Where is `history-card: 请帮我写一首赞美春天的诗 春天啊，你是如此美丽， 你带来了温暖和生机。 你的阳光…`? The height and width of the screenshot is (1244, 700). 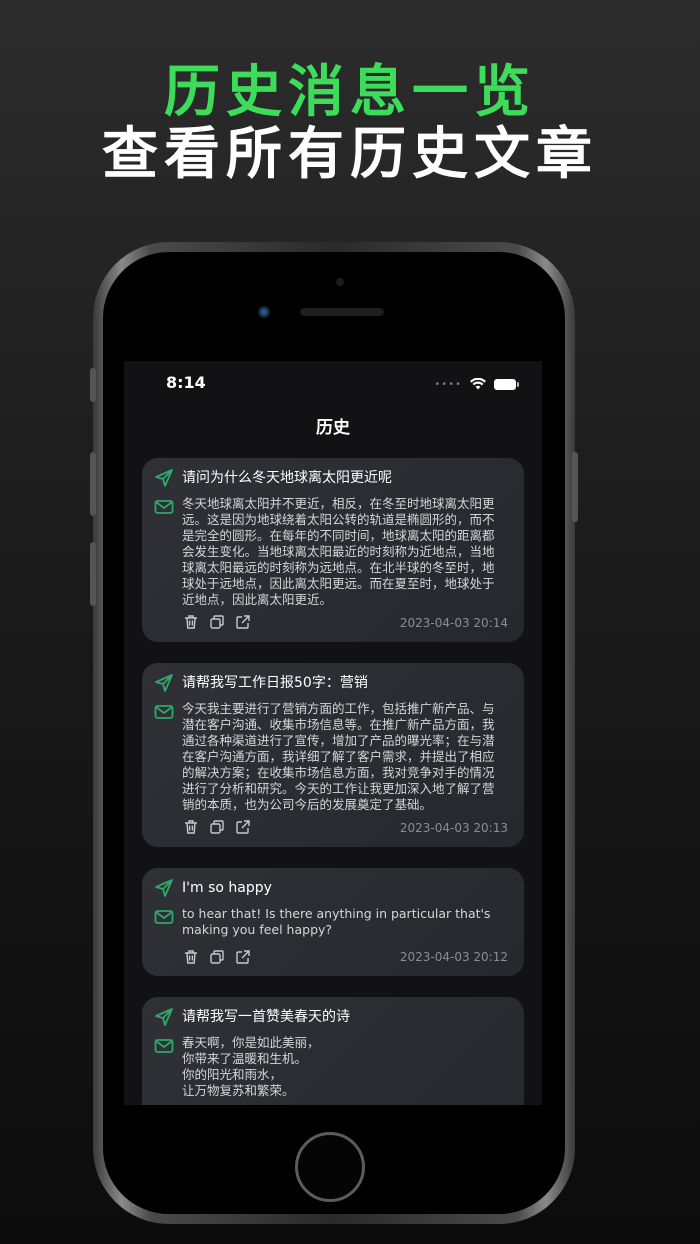
history-card: 请帮我写一首赞美春天的诗 春天啊，你是如此美丽， 你带来了温暖和生机。 你的阳光… is located at coordinates (333, 1051).